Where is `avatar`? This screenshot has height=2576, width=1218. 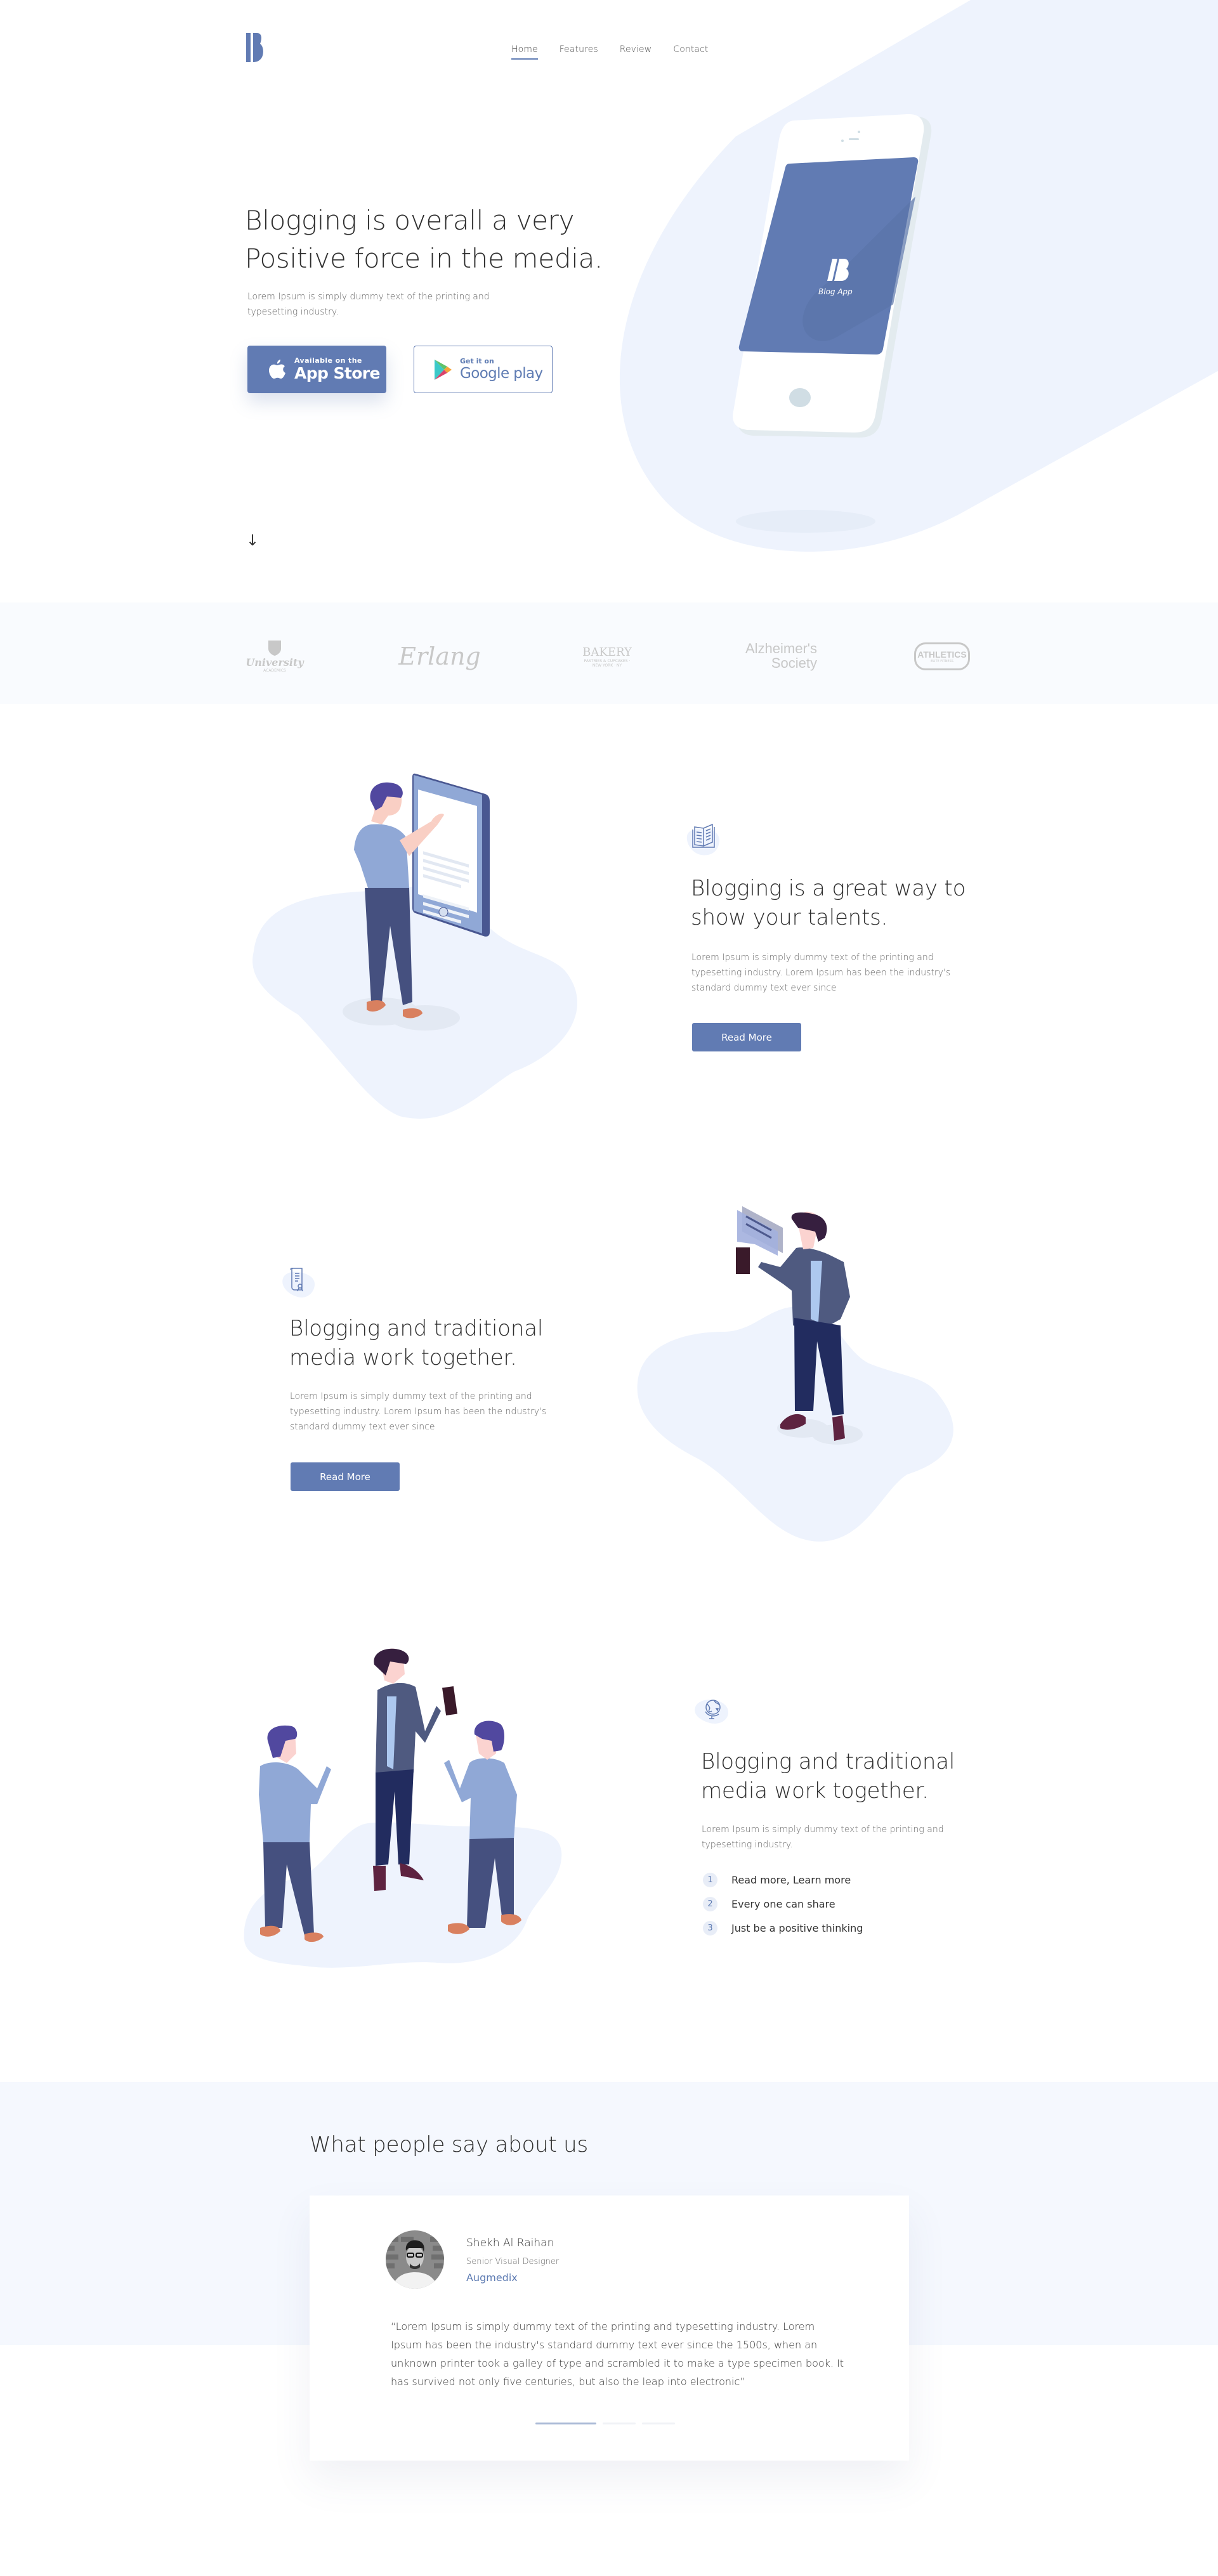
avatar is located at coordinates (415, 2260).